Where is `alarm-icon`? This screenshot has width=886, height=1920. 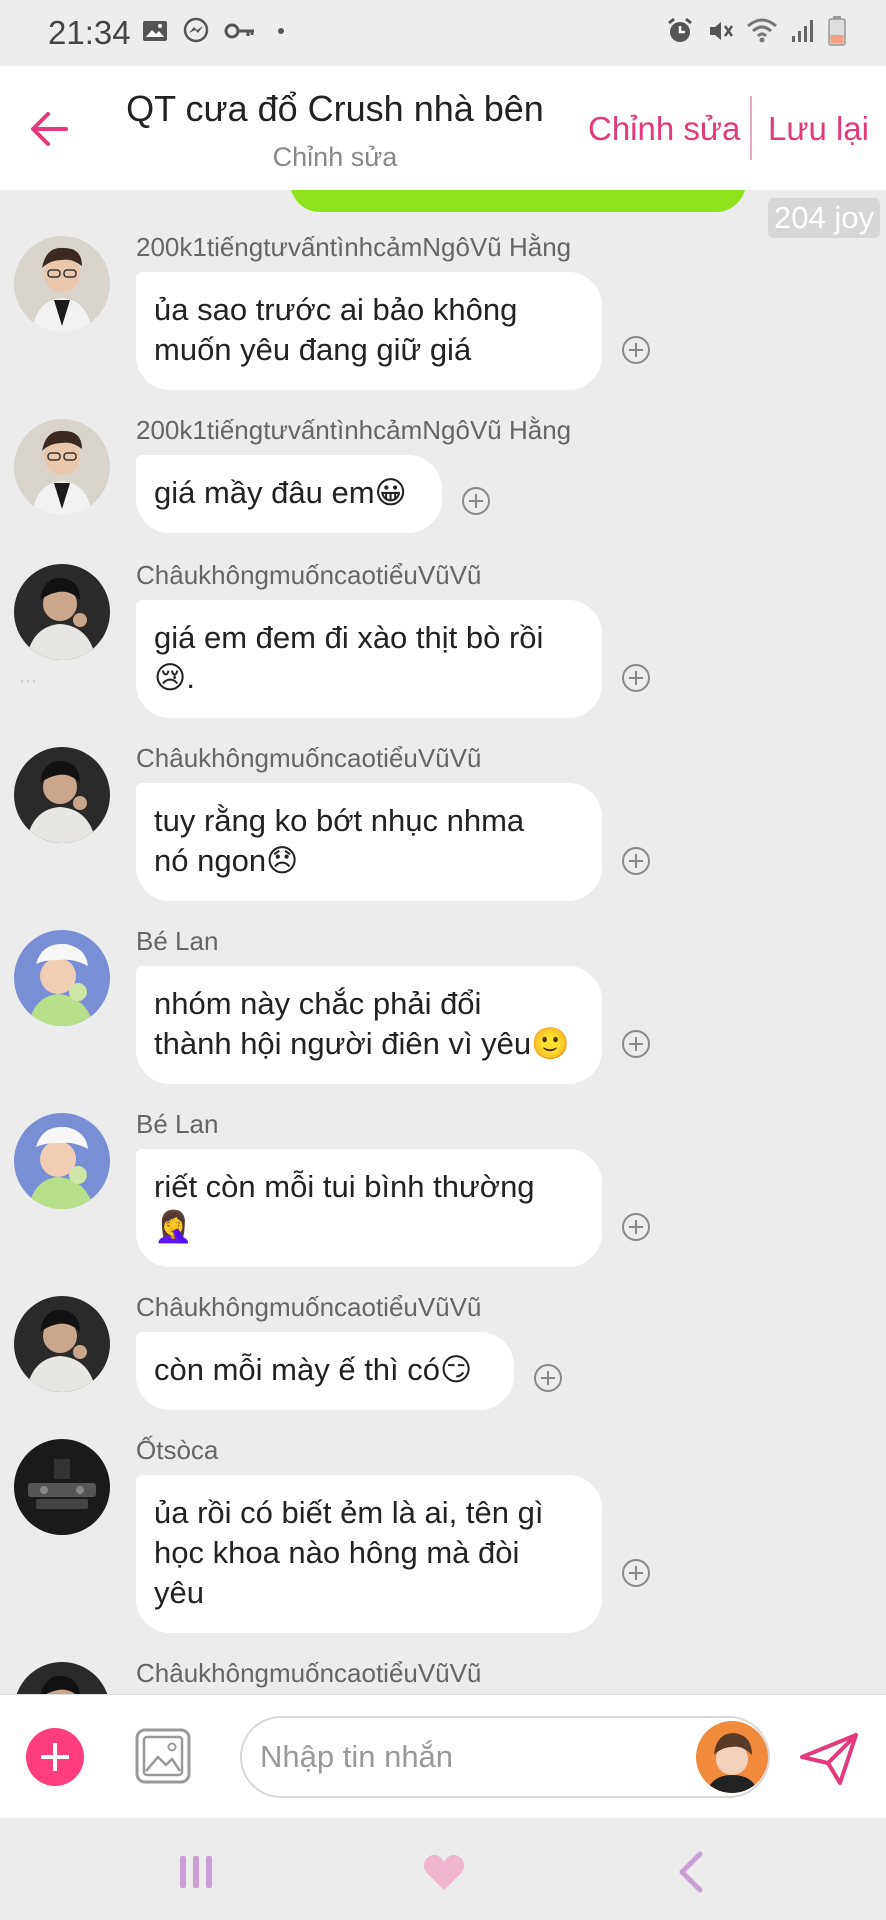 alarm-icon is located at coordinates (680, 29).